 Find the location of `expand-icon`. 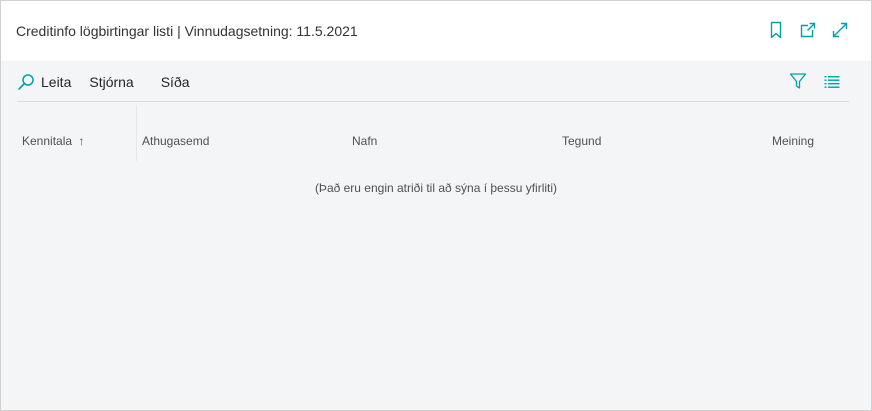

expand-icon is located at coordinates (840, 30).